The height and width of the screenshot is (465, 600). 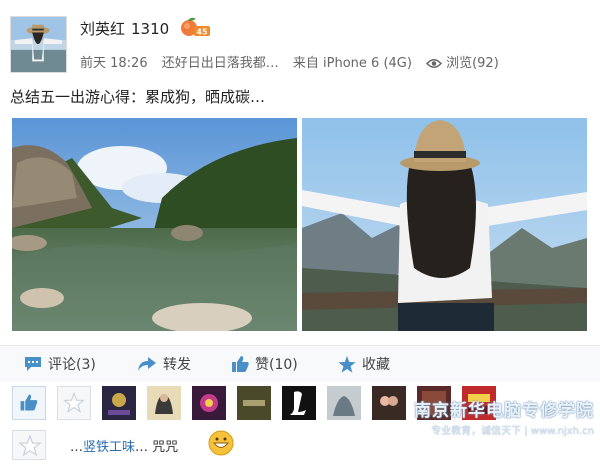 I want to click on avatar, so click(x=38, y=44).